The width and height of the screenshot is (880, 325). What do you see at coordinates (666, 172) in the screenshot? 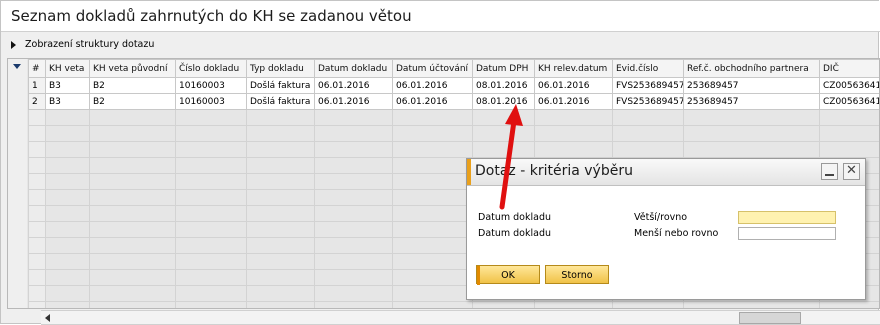
I see `dialog-title-bar: Dotaz - kritéria výběru ✕` at bounding box center [666, 172].